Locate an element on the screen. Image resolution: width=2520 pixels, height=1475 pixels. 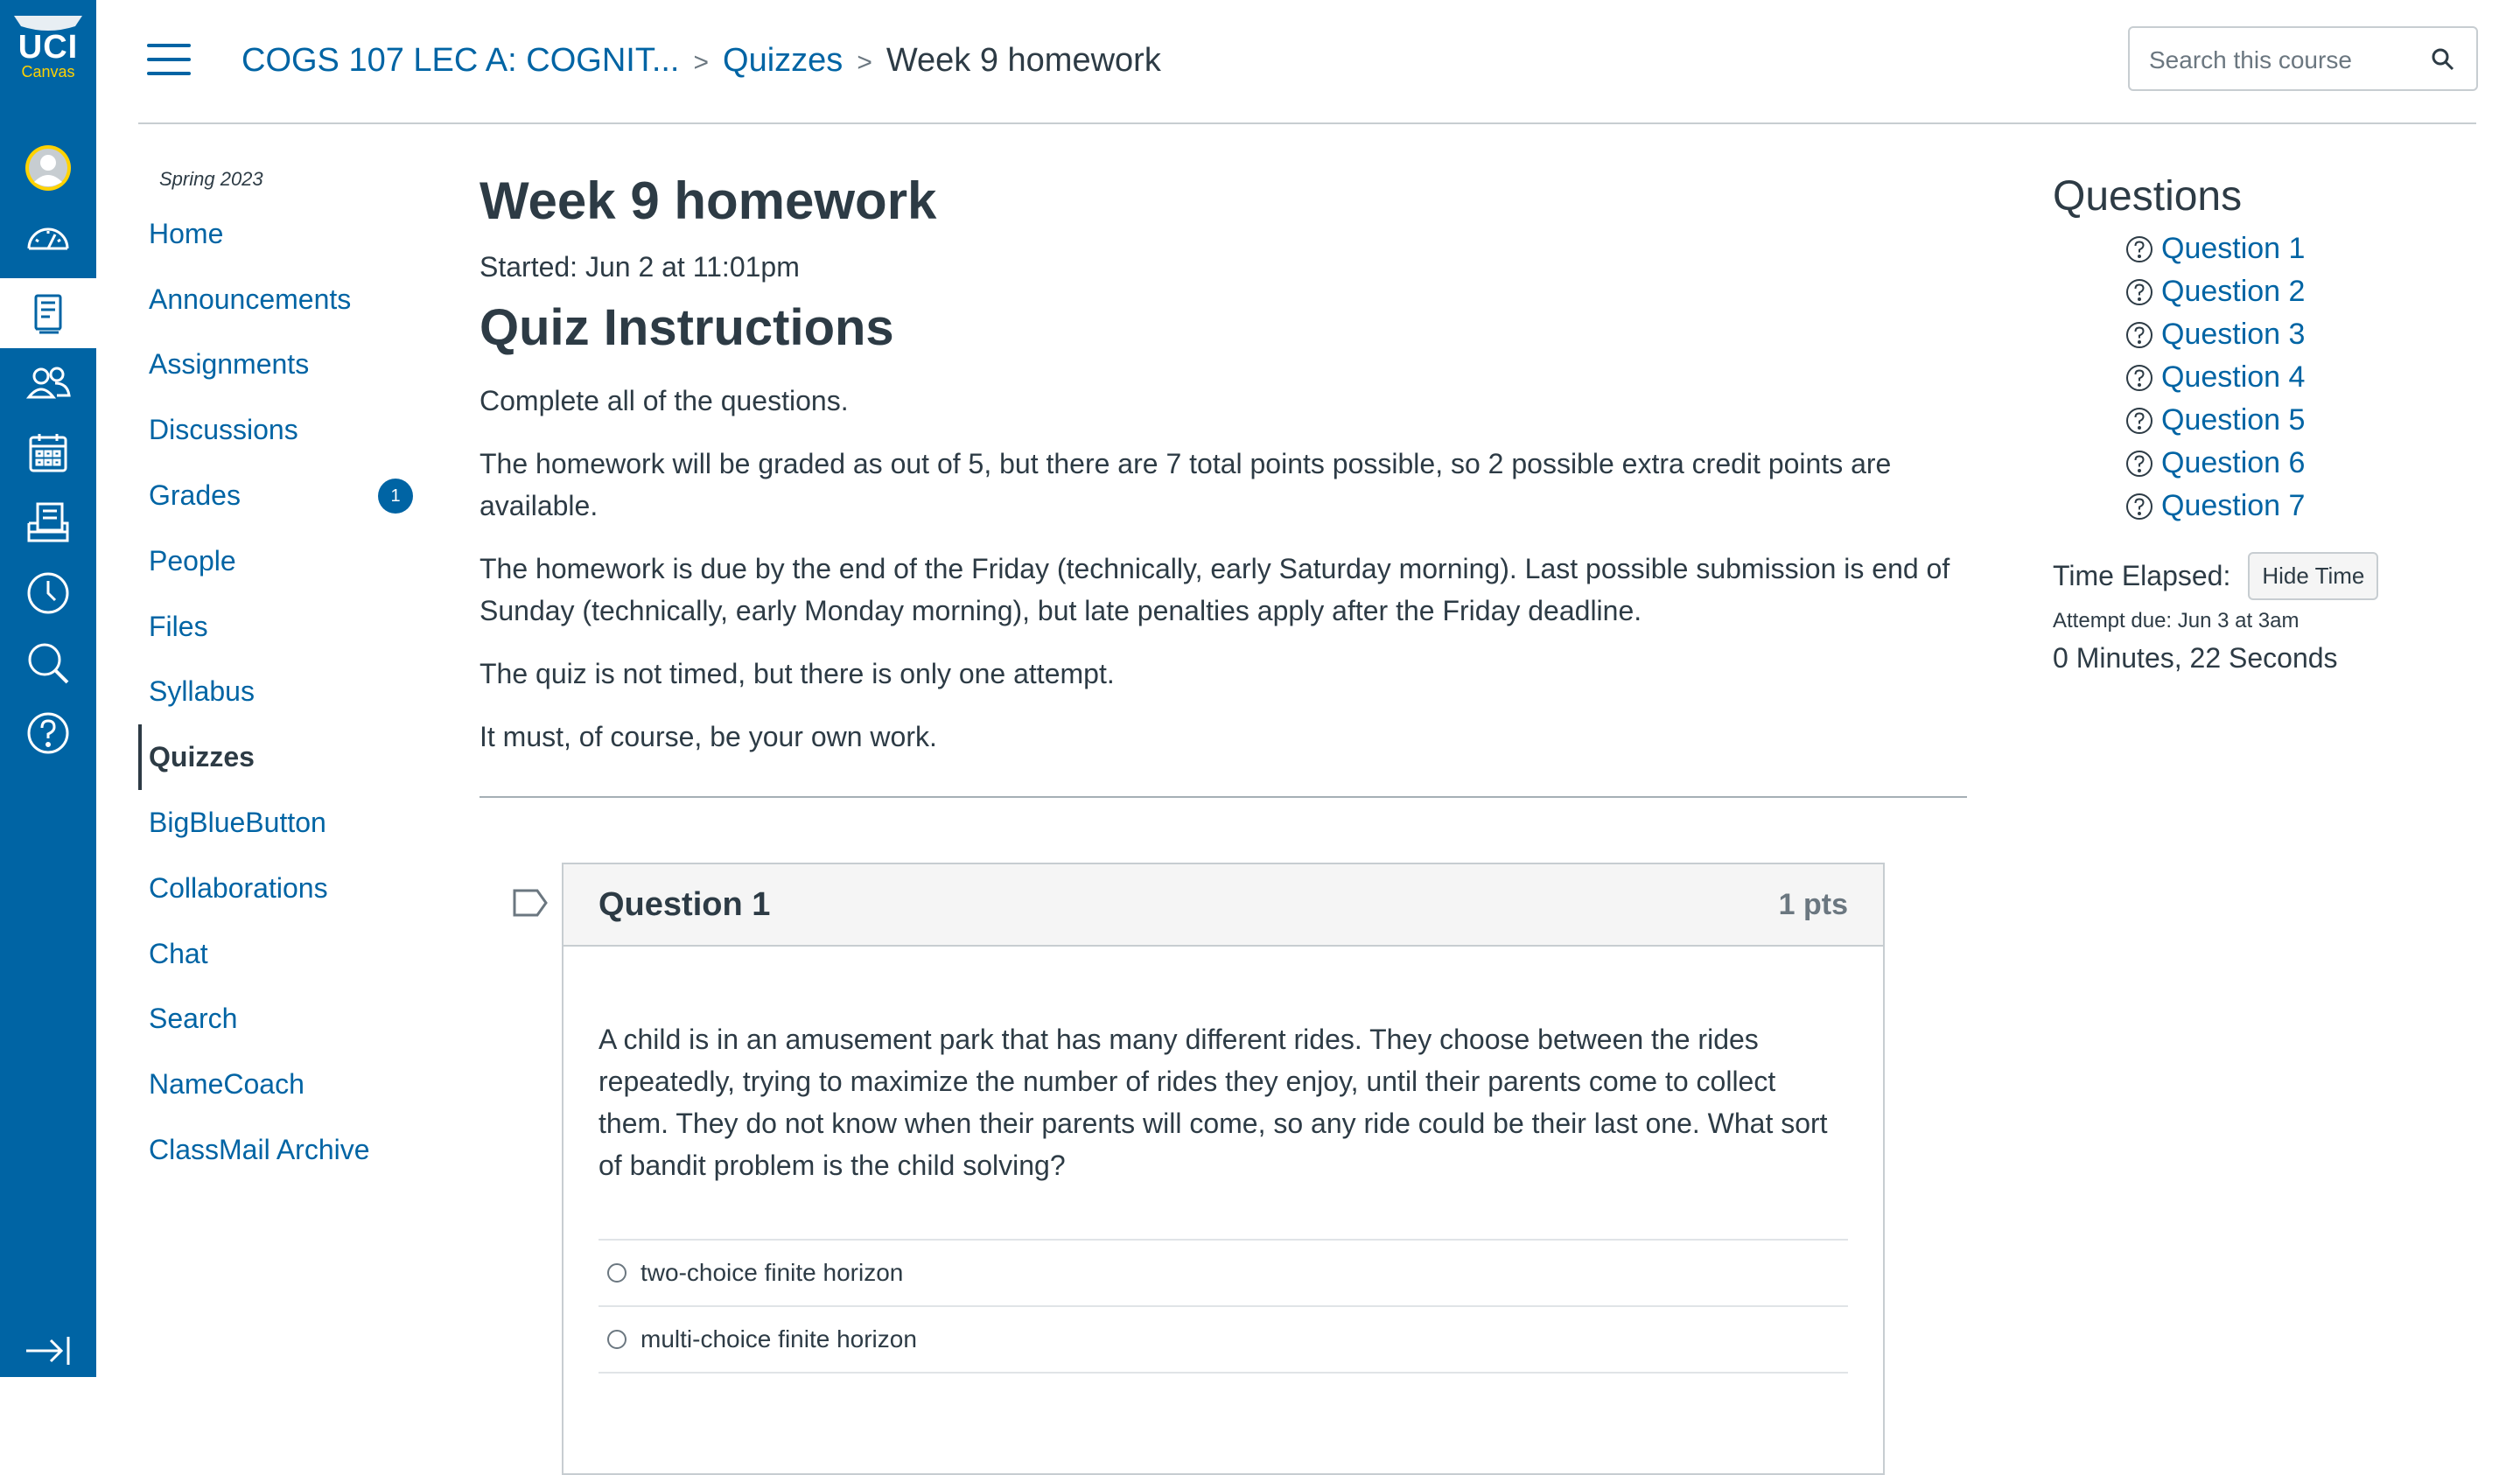
question-header: Question 1 1 pts is located at coordinates (1223, 905).